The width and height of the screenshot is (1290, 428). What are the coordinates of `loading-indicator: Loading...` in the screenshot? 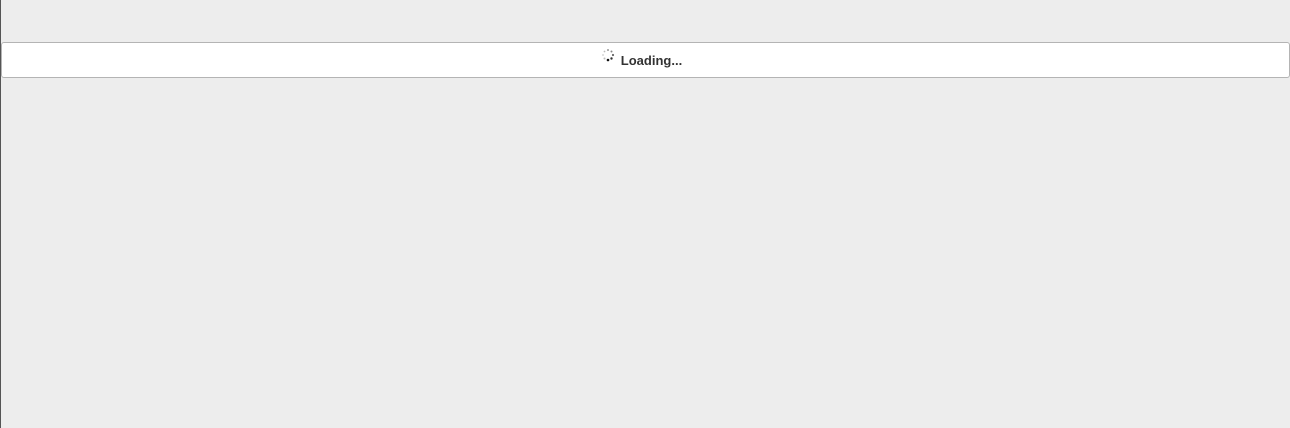 It's located at (642, 58).